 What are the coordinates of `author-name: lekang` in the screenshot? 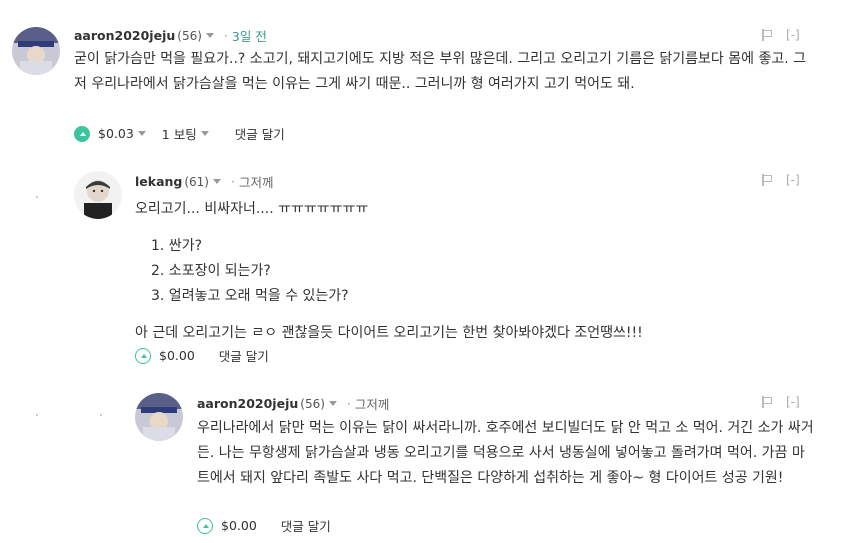 It's located at (158, 181).